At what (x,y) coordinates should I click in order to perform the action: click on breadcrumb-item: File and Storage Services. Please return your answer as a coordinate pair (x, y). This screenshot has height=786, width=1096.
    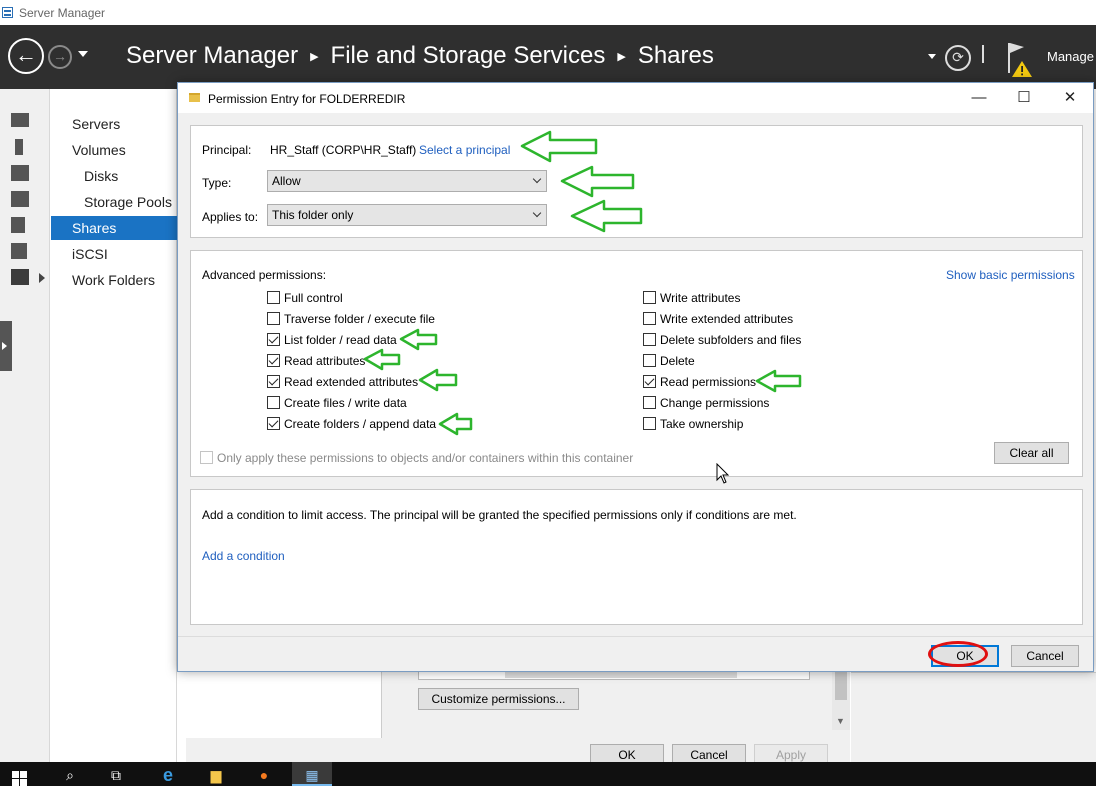
    Looking at the image, I should click on (468, 56).